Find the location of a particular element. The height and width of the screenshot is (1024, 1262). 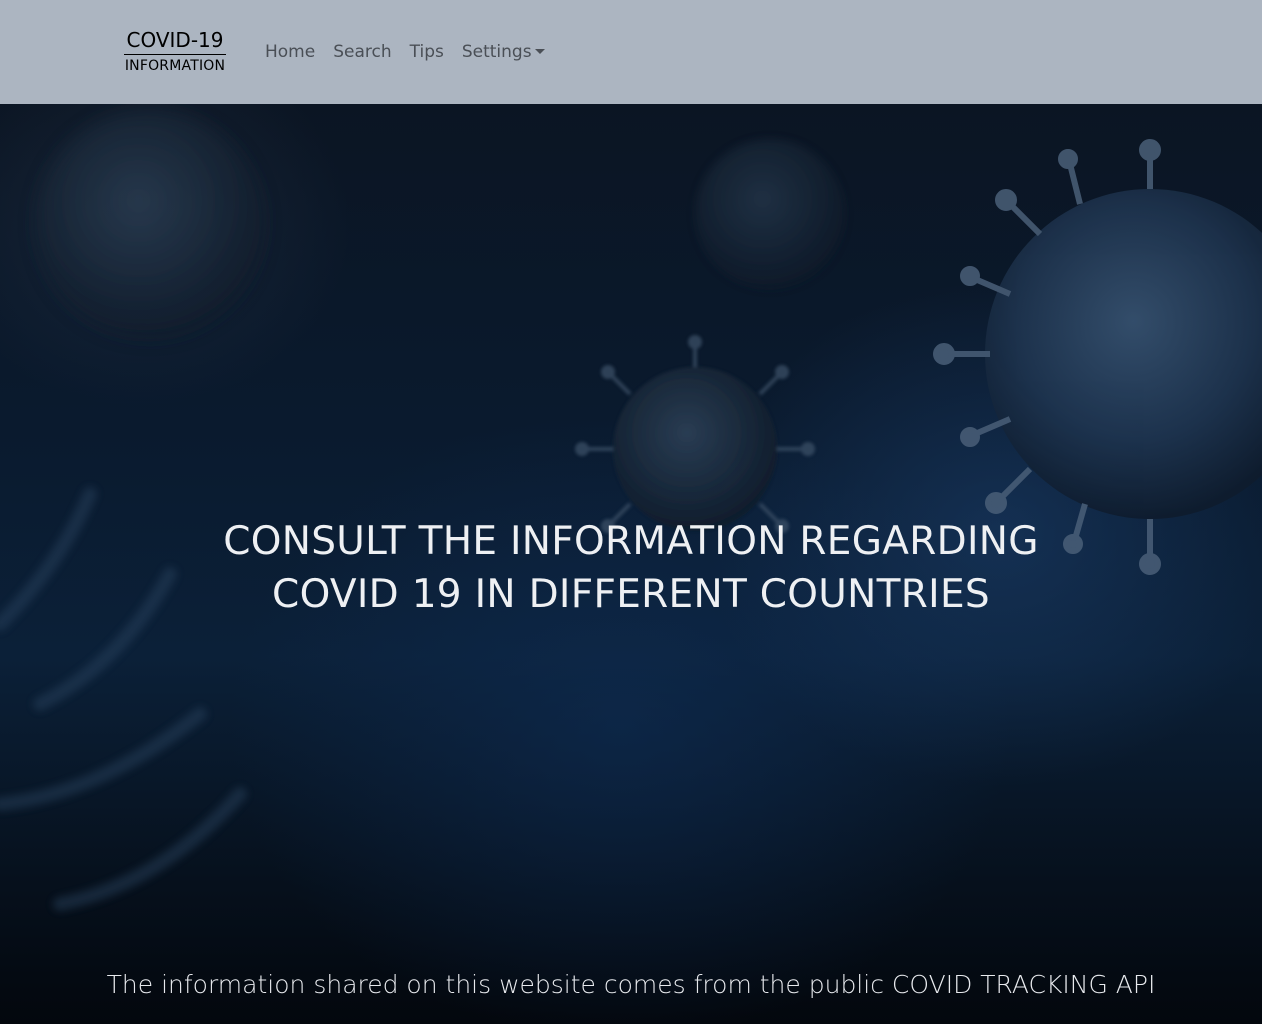

caret-down-icon is located at coordinates (539, 51).